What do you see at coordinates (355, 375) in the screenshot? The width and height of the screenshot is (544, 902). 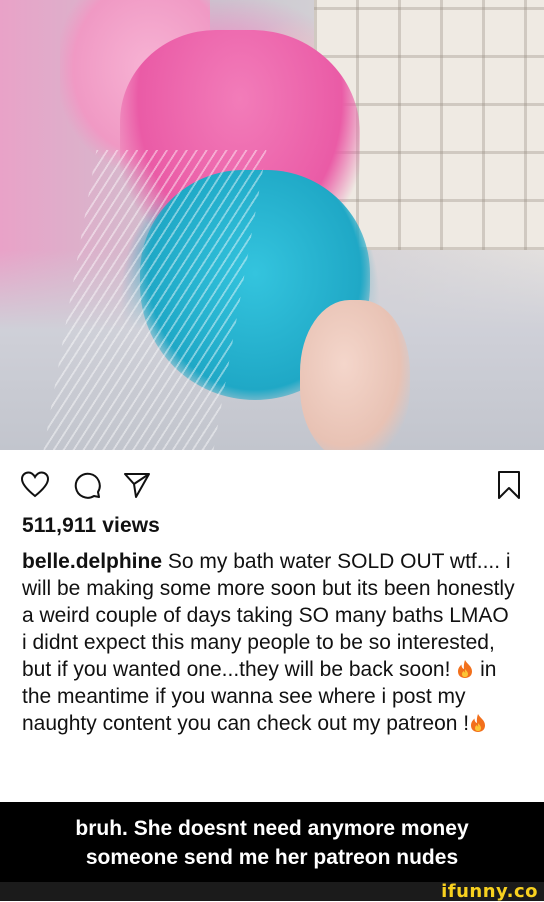 I see `photo-leg` at bounding box center [355, 375].